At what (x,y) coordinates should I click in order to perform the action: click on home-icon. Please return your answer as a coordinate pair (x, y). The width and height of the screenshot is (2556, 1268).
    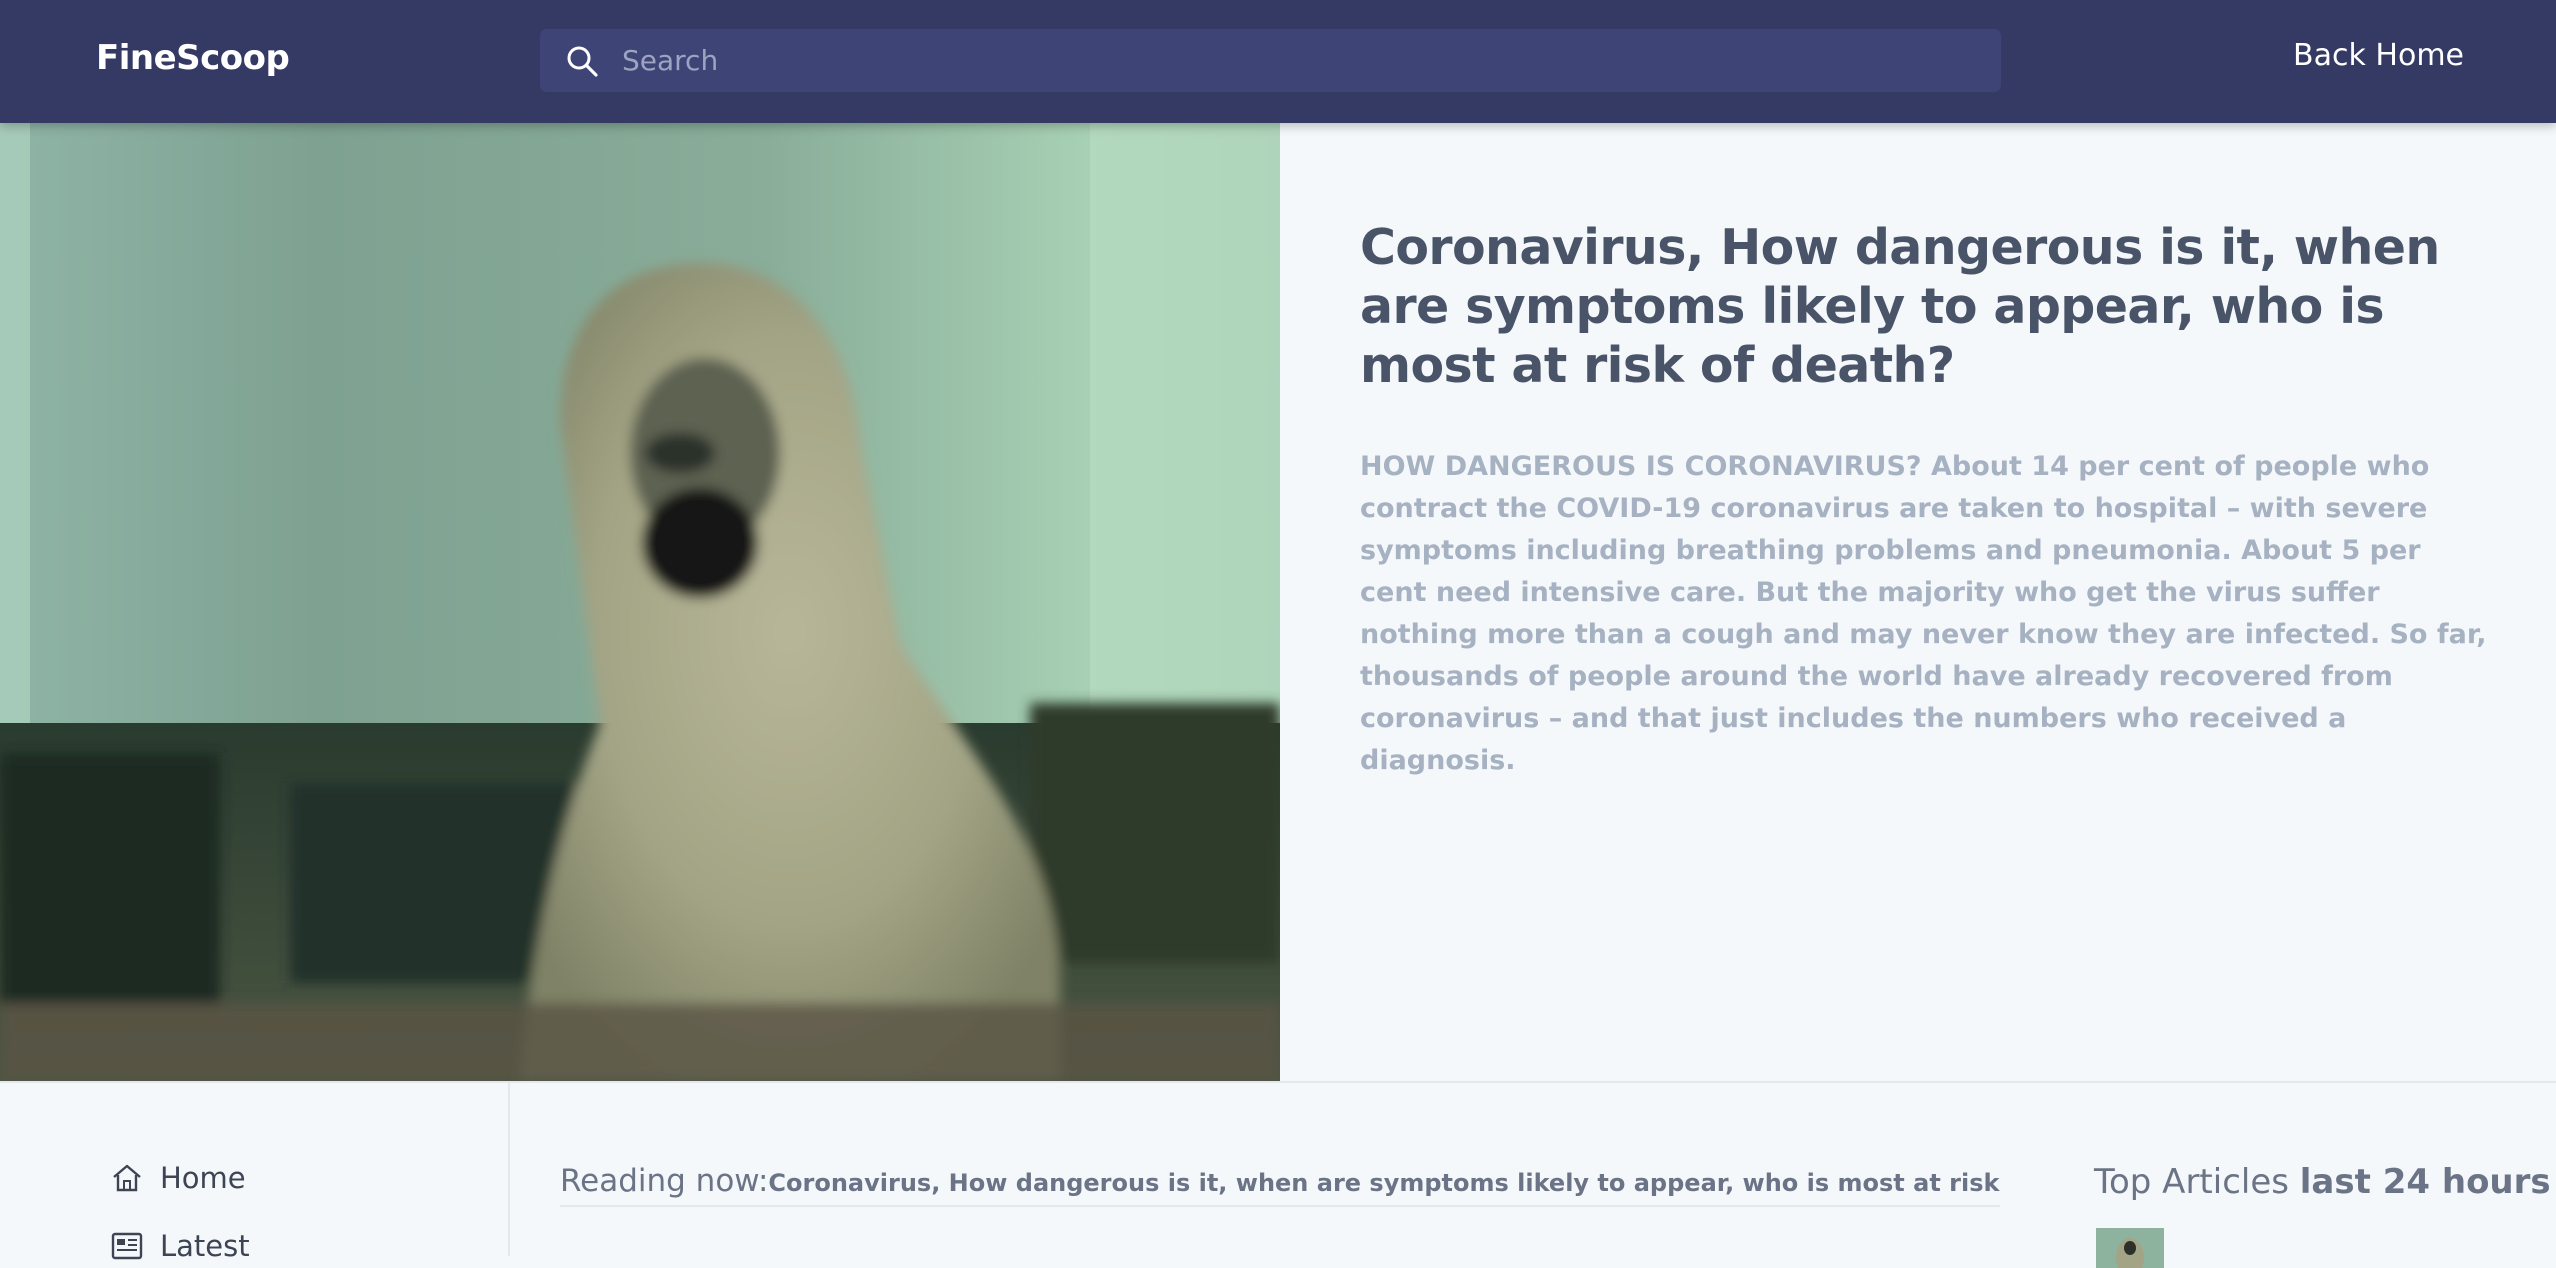
    Looking at the image, I should click on (127, 1178).